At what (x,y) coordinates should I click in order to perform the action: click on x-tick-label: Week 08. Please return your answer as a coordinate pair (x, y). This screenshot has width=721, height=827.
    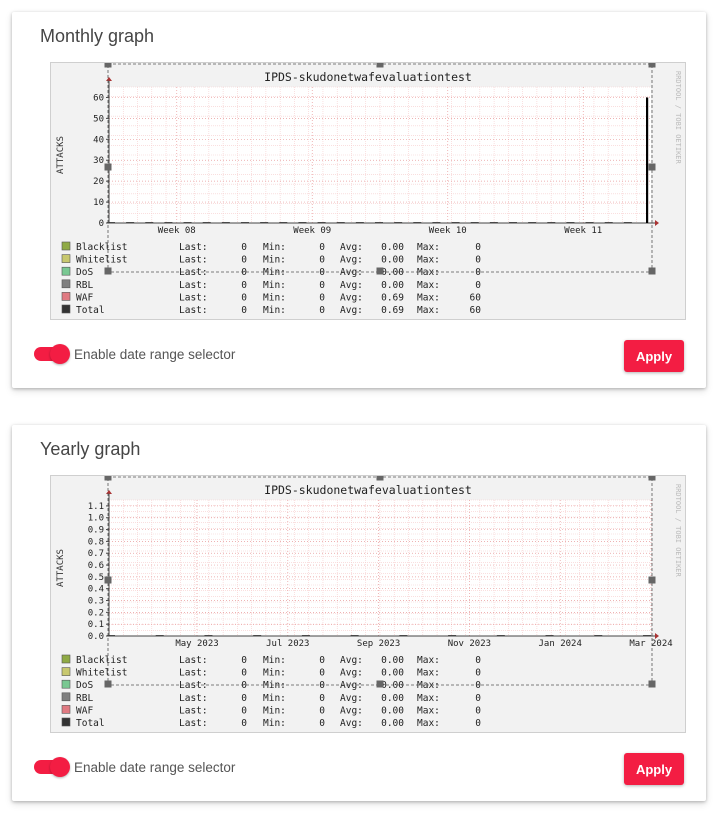
    Looking at the image, I should click on (177, 231).